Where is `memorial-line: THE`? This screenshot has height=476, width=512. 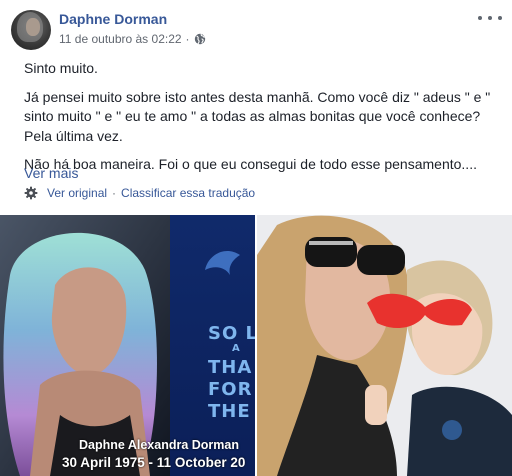 memorial-line: THE is located at coordinates (229, 411).